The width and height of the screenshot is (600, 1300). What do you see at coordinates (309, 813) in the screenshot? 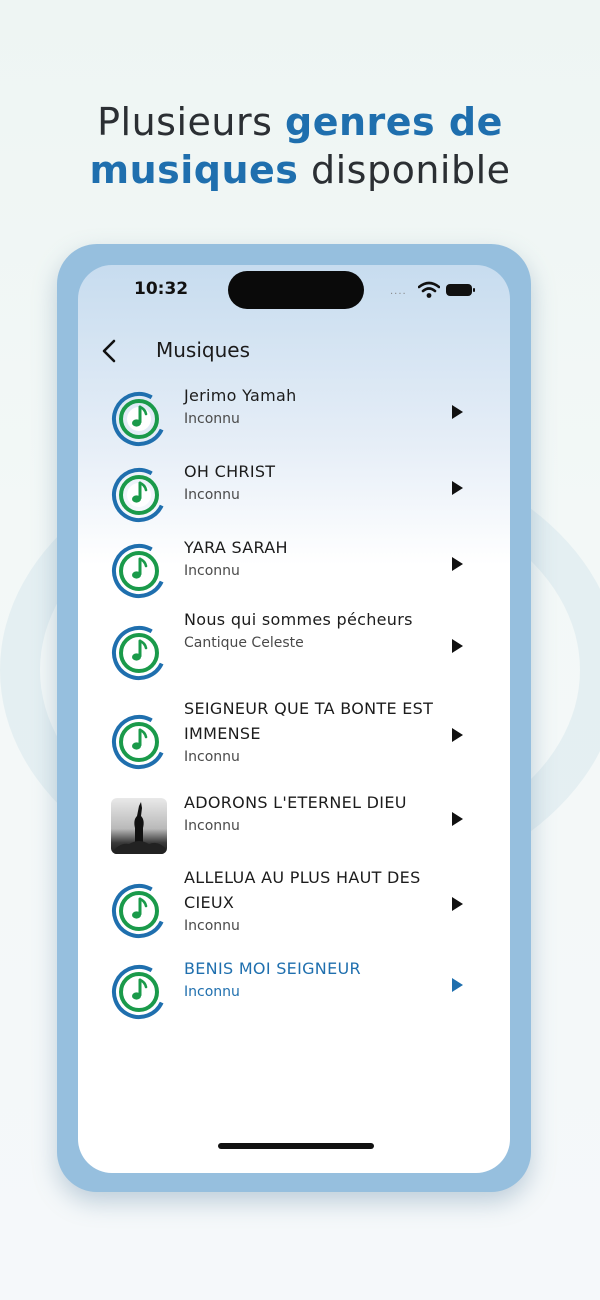
I see `song-text: ADORONS L'ETERNEL DIEU Inconnu` at bounding box center [309, 813].